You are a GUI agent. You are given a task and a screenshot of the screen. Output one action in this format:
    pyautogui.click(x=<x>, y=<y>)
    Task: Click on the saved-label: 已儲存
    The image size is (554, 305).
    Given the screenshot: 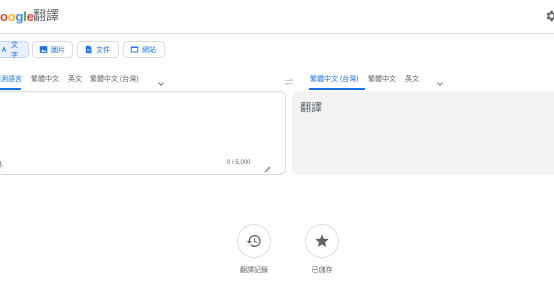 What is the action you would take?
    pyautogui.click(x=322, y=270)
    